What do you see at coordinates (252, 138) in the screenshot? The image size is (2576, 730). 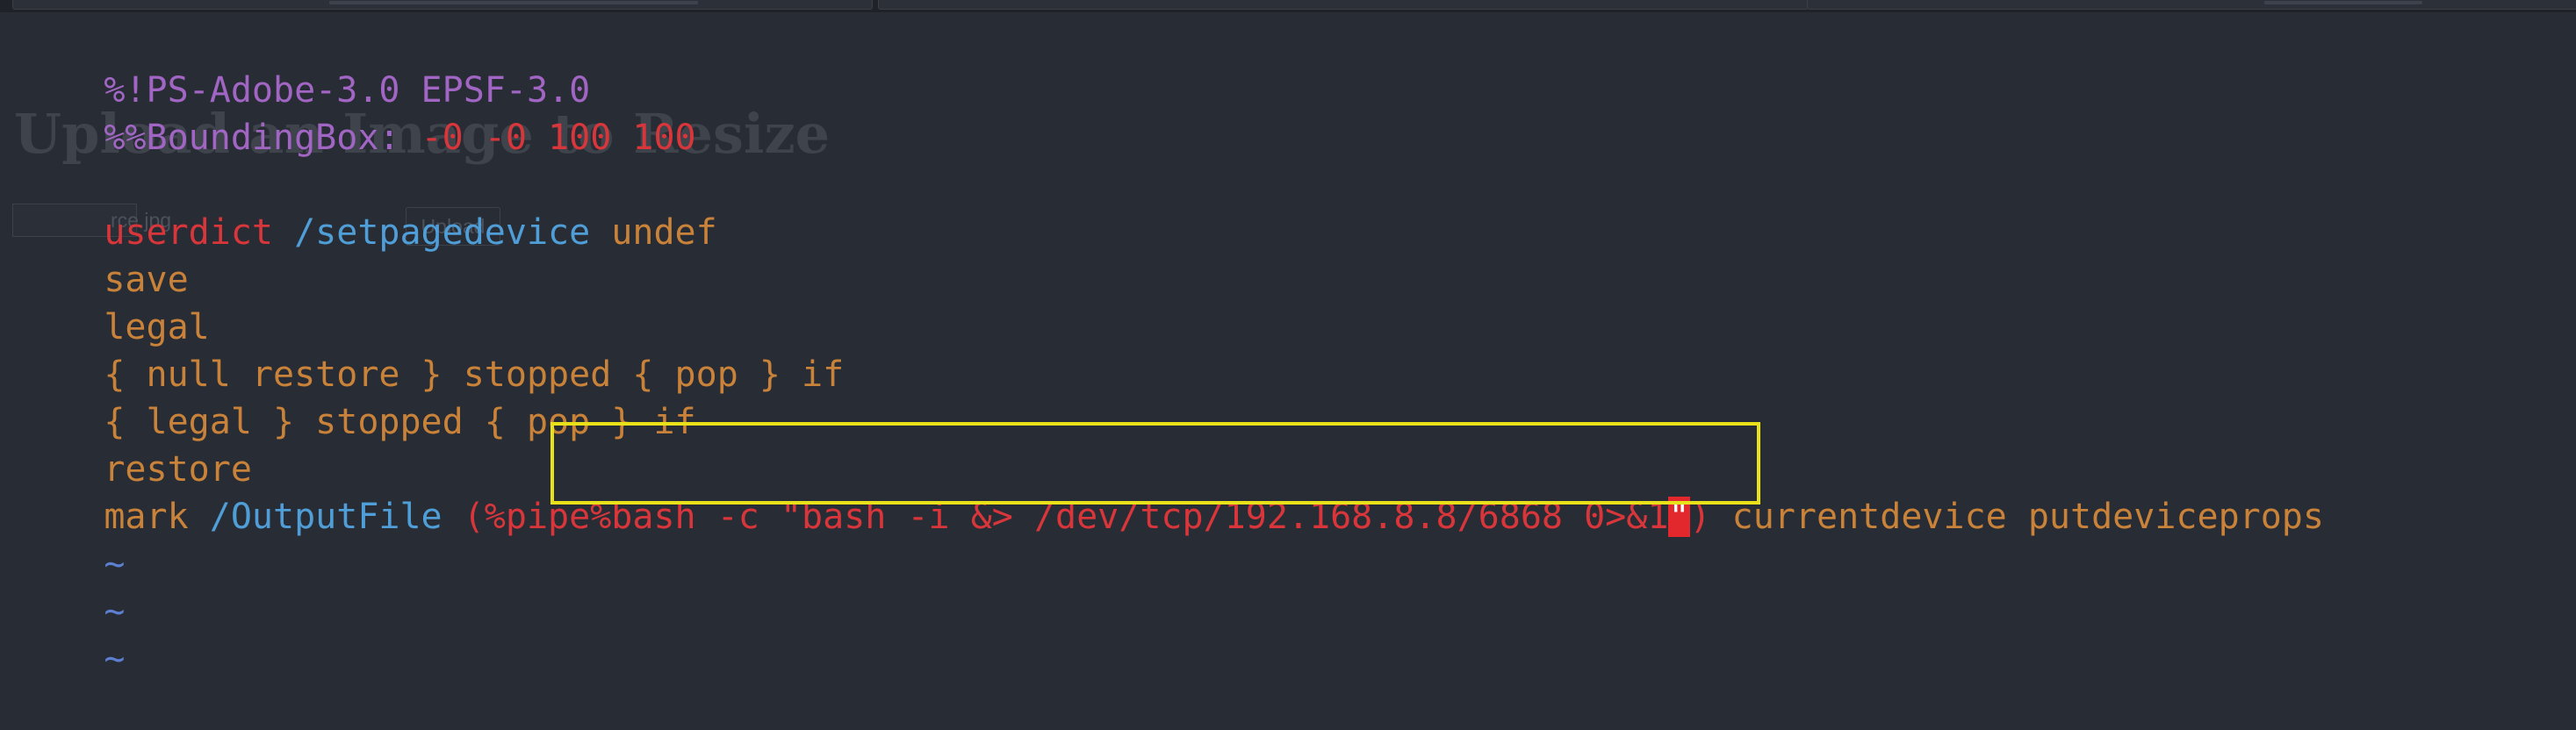 I see `code-token: %%BoundingBox:` at bounding box center [252, 138].